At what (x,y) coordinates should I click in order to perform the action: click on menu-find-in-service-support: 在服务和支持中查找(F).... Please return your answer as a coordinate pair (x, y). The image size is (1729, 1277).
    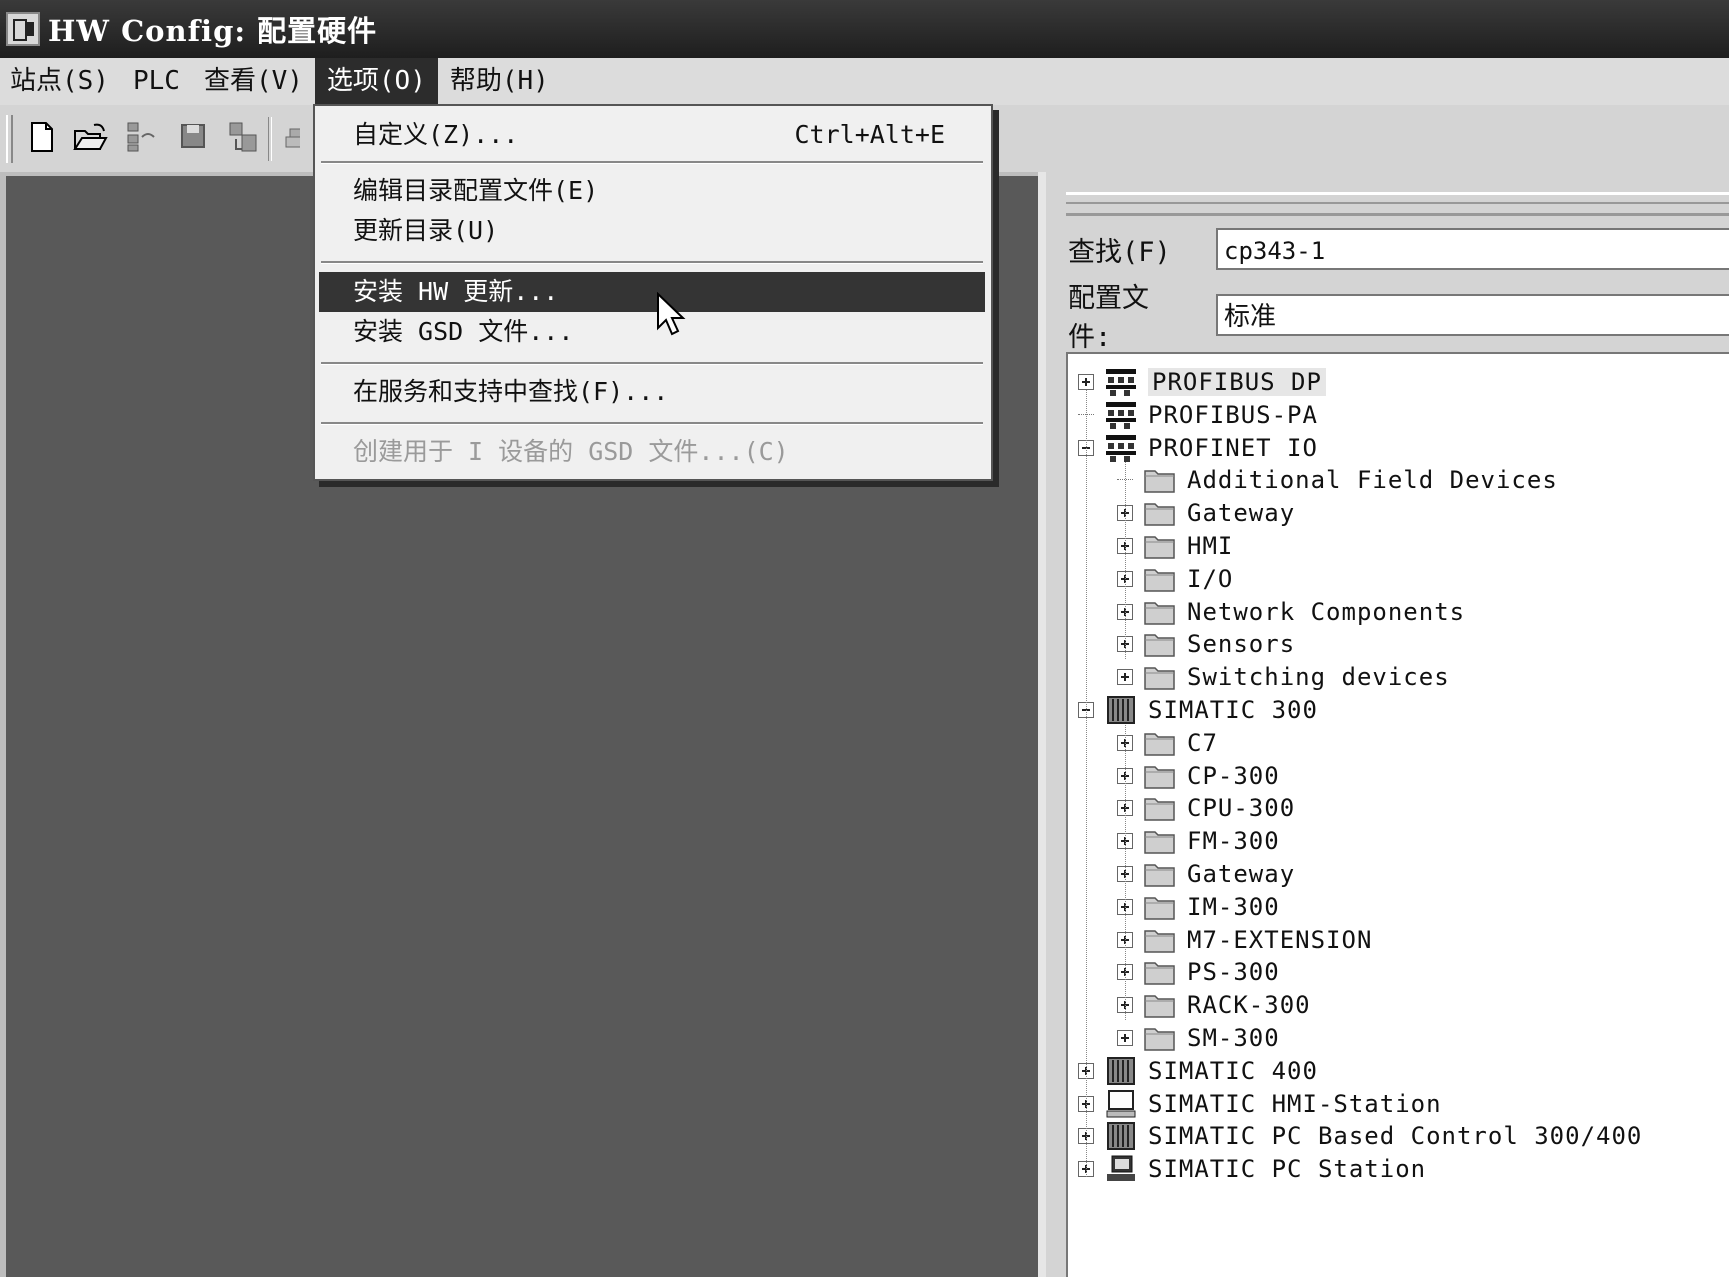
    Looking at the image, I should click on (652, 392).